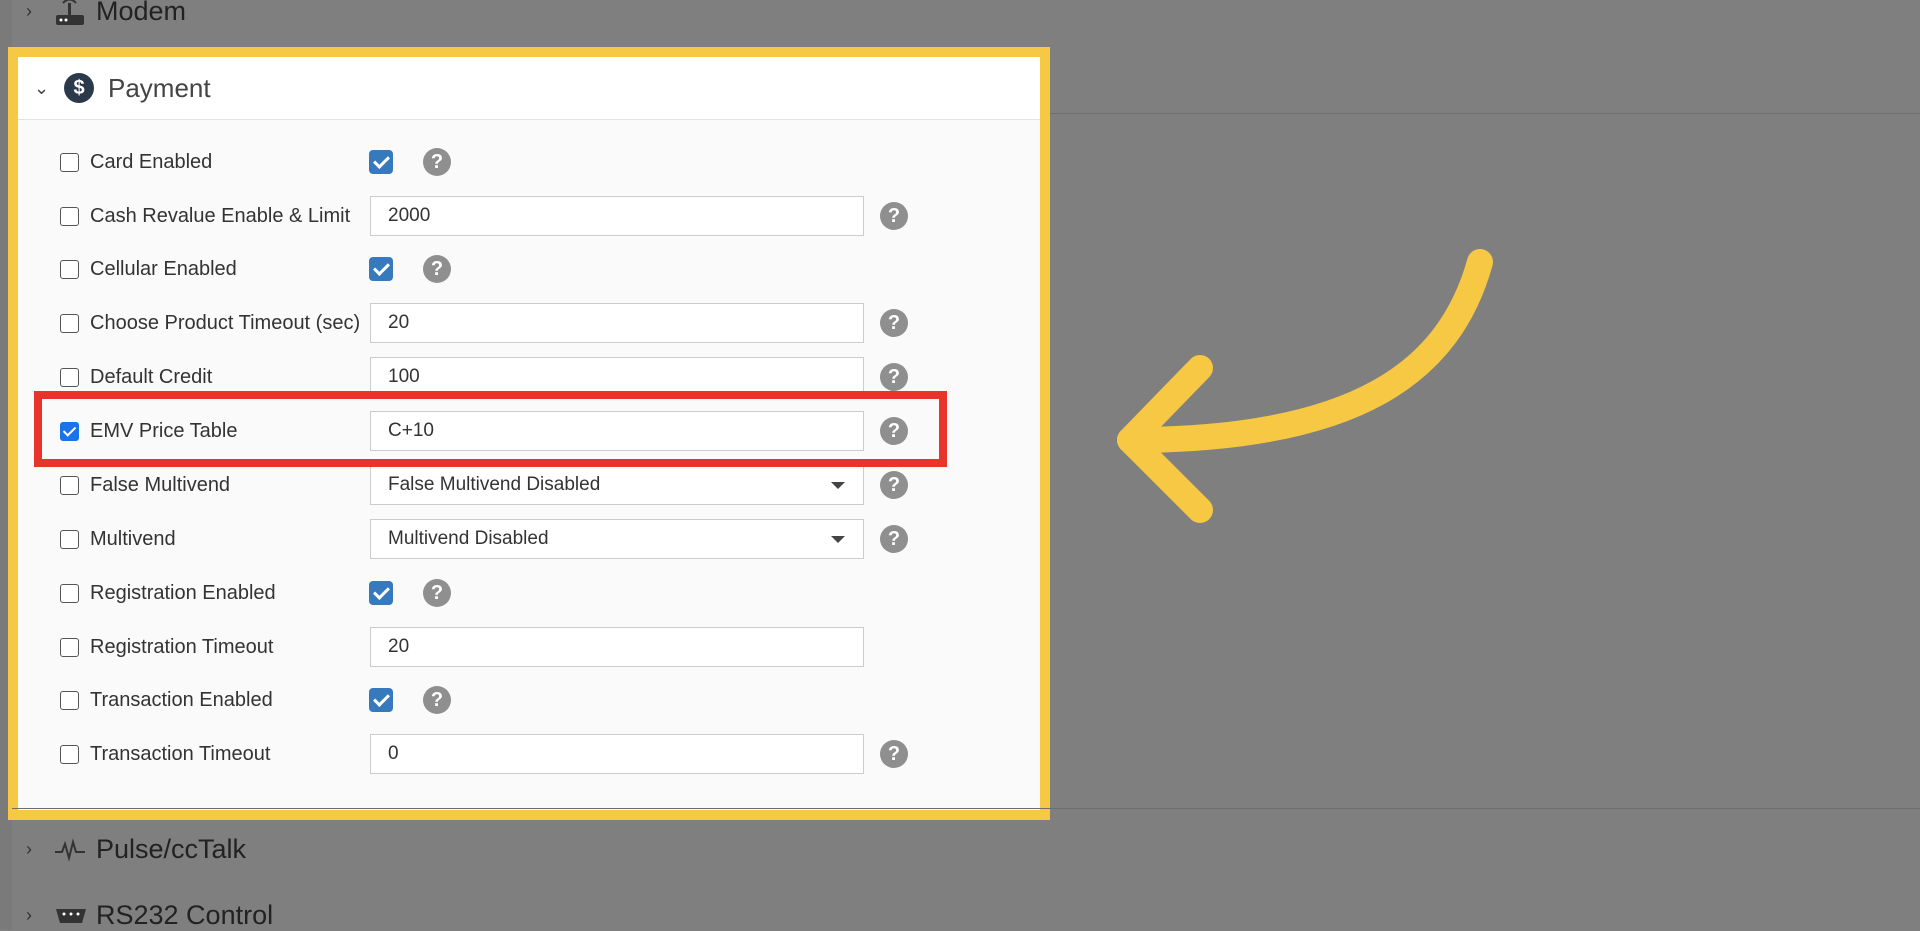  Describe the element at coordinates (510, 162) in the screenshot. I see `setting-row: Card Enabled?` at that location.